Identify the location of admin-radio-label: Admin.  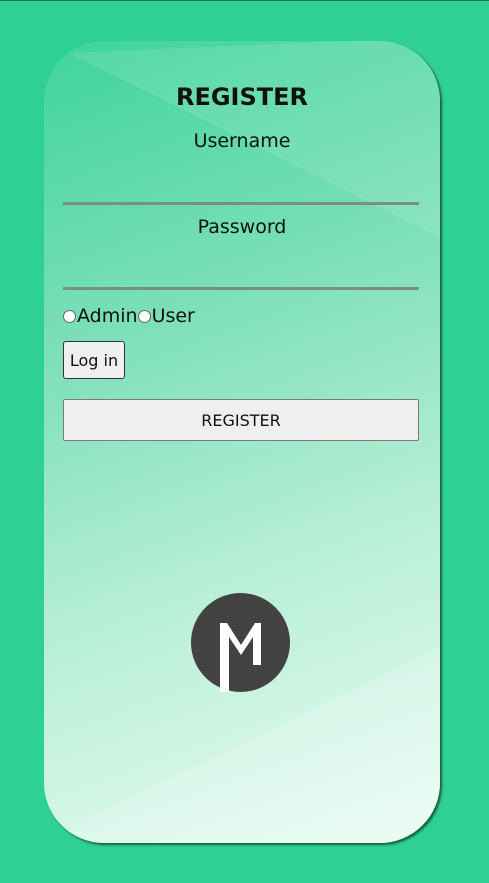
(107, 316).